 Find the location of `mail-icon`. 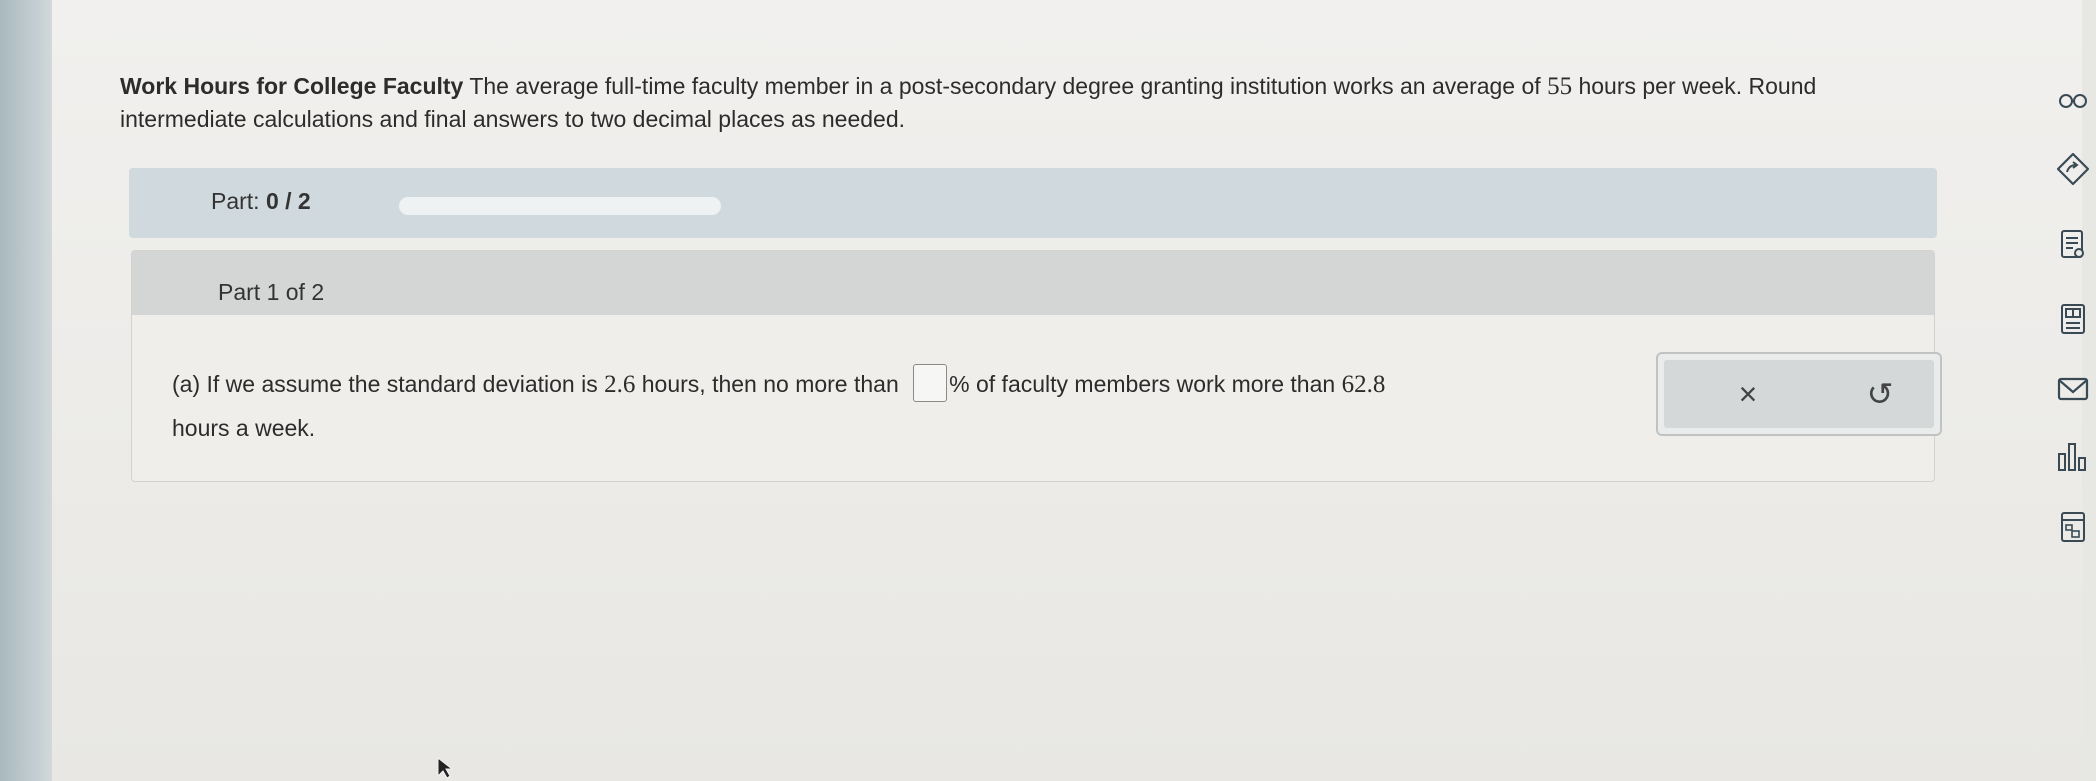

mail-icon is located at coordinates (2069, 389).